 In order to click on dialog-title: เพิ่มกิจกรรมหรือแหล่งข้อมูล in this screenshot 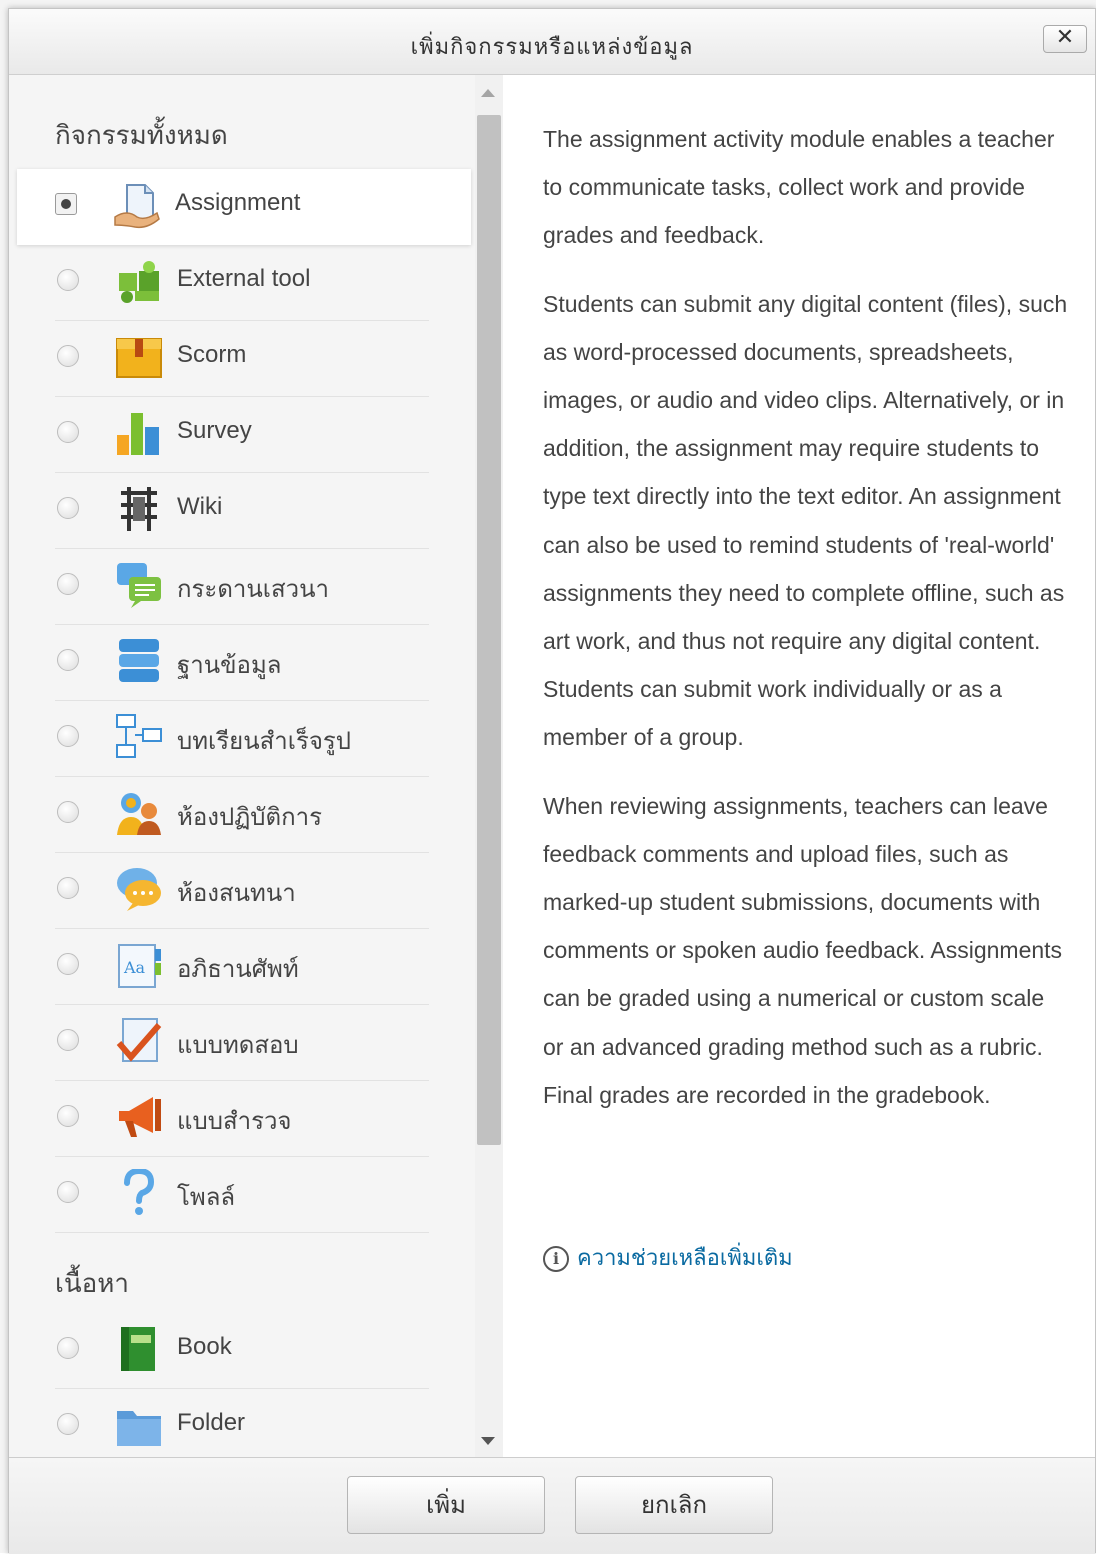, I will do `click(552, 47)`.